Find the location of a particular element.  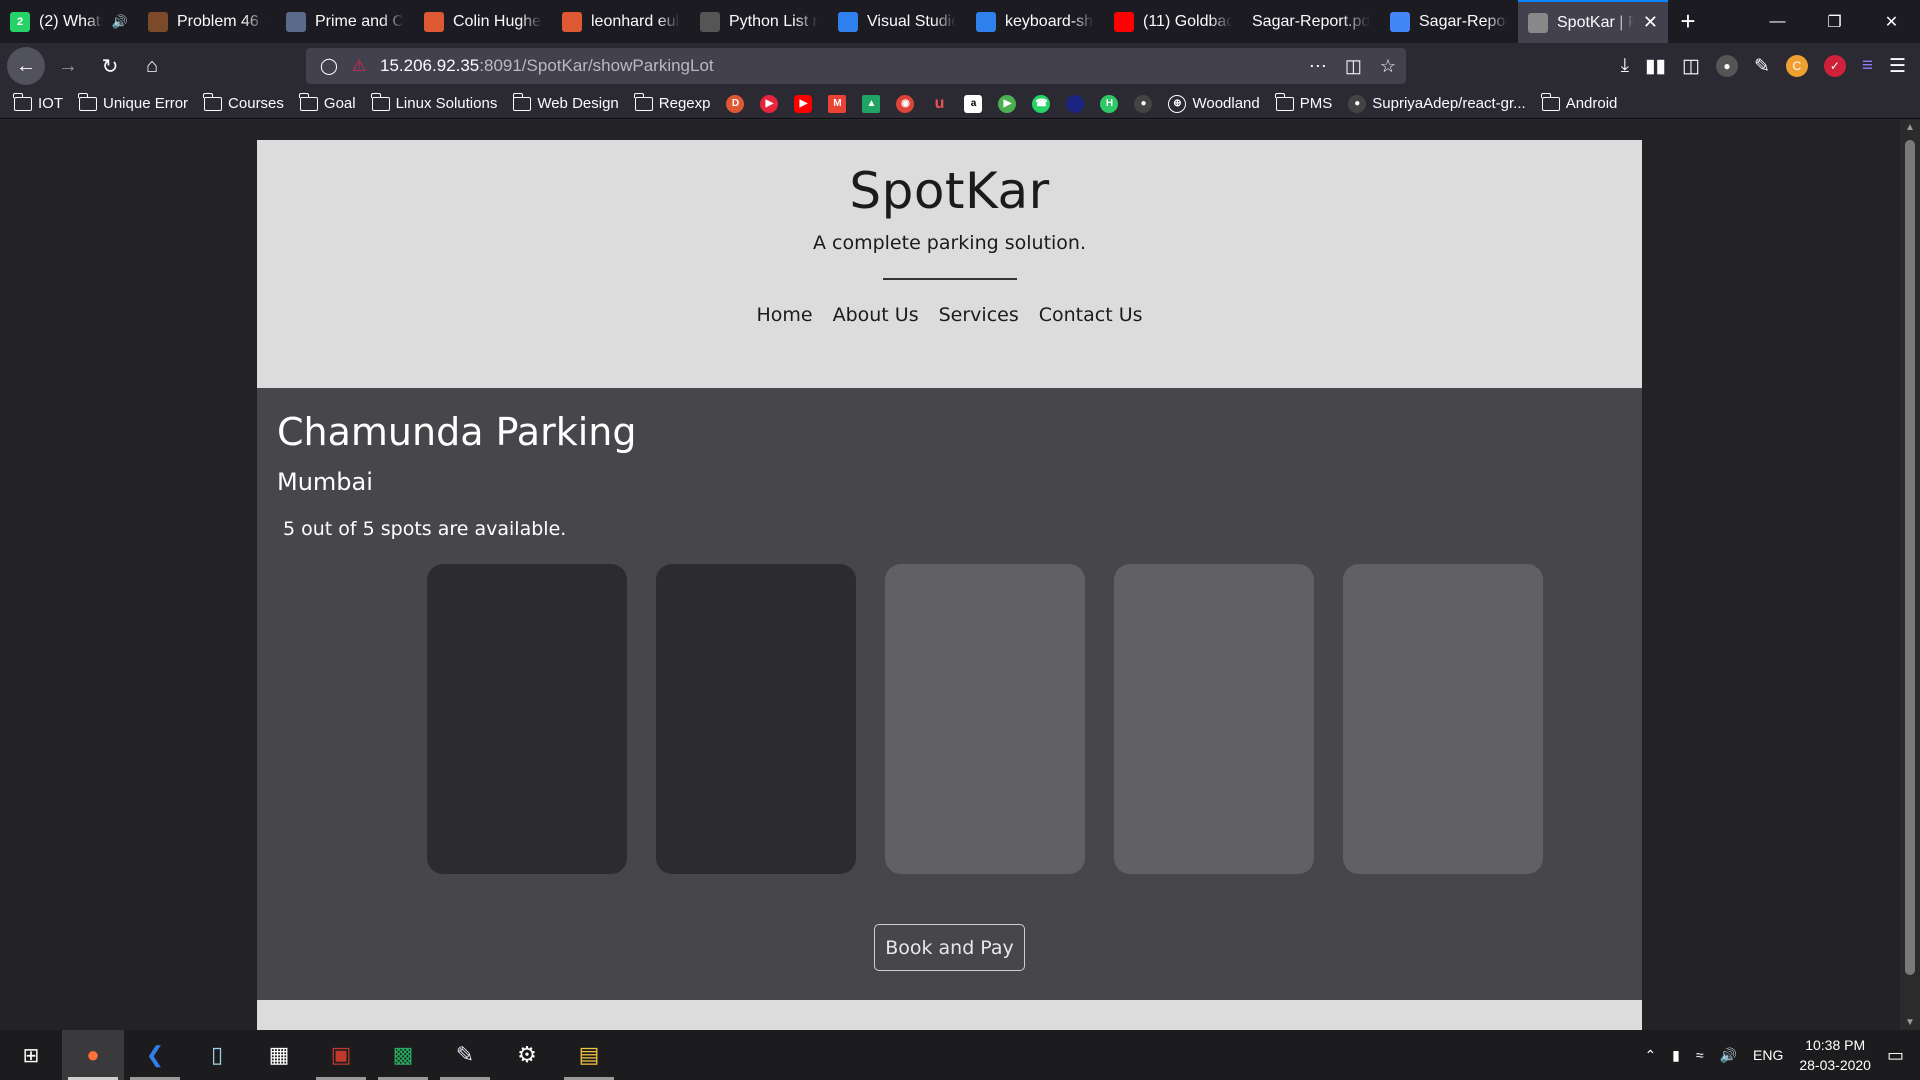

editor-taskbar-icon: ✎ is located at coordinates (465, 1055).